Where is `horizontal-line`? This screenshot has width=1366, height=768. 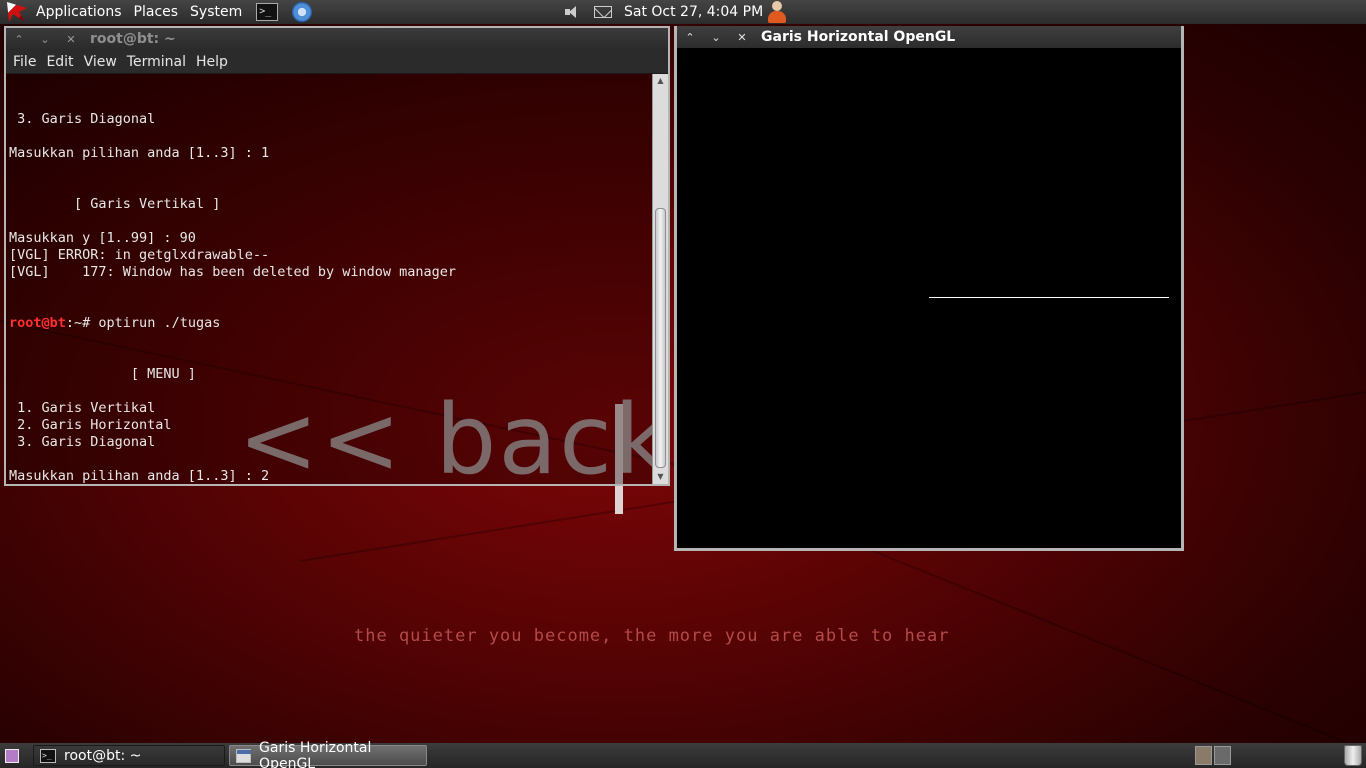 horizontal-line is located at coordinates (1049, 297).